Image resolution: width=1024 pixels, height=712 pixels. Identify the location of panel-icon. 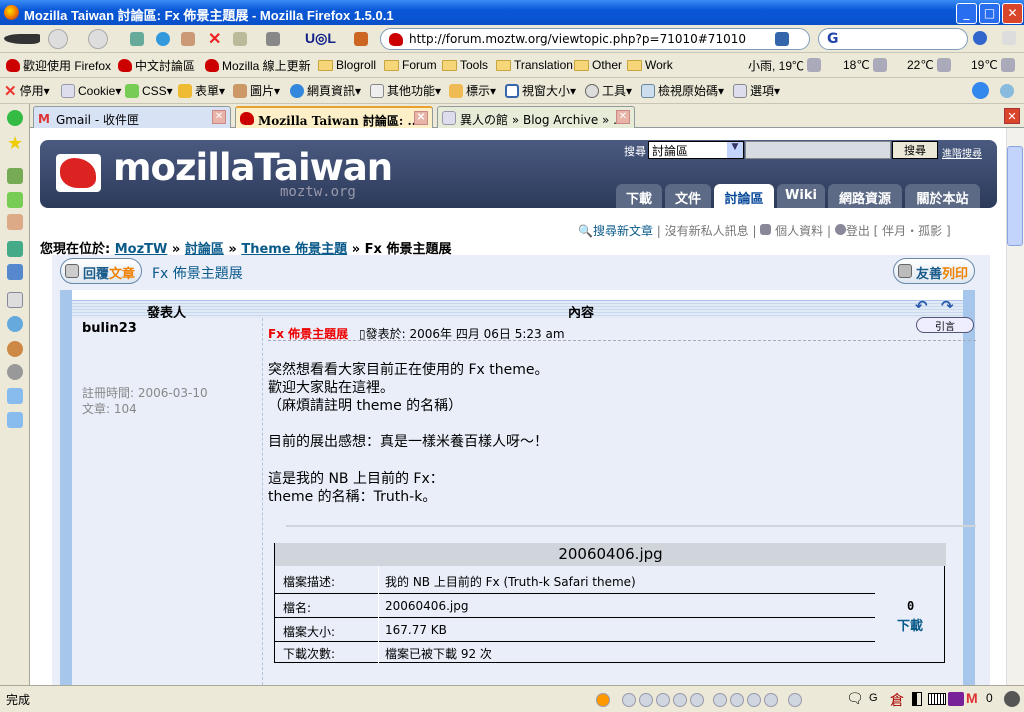
(15, 249).